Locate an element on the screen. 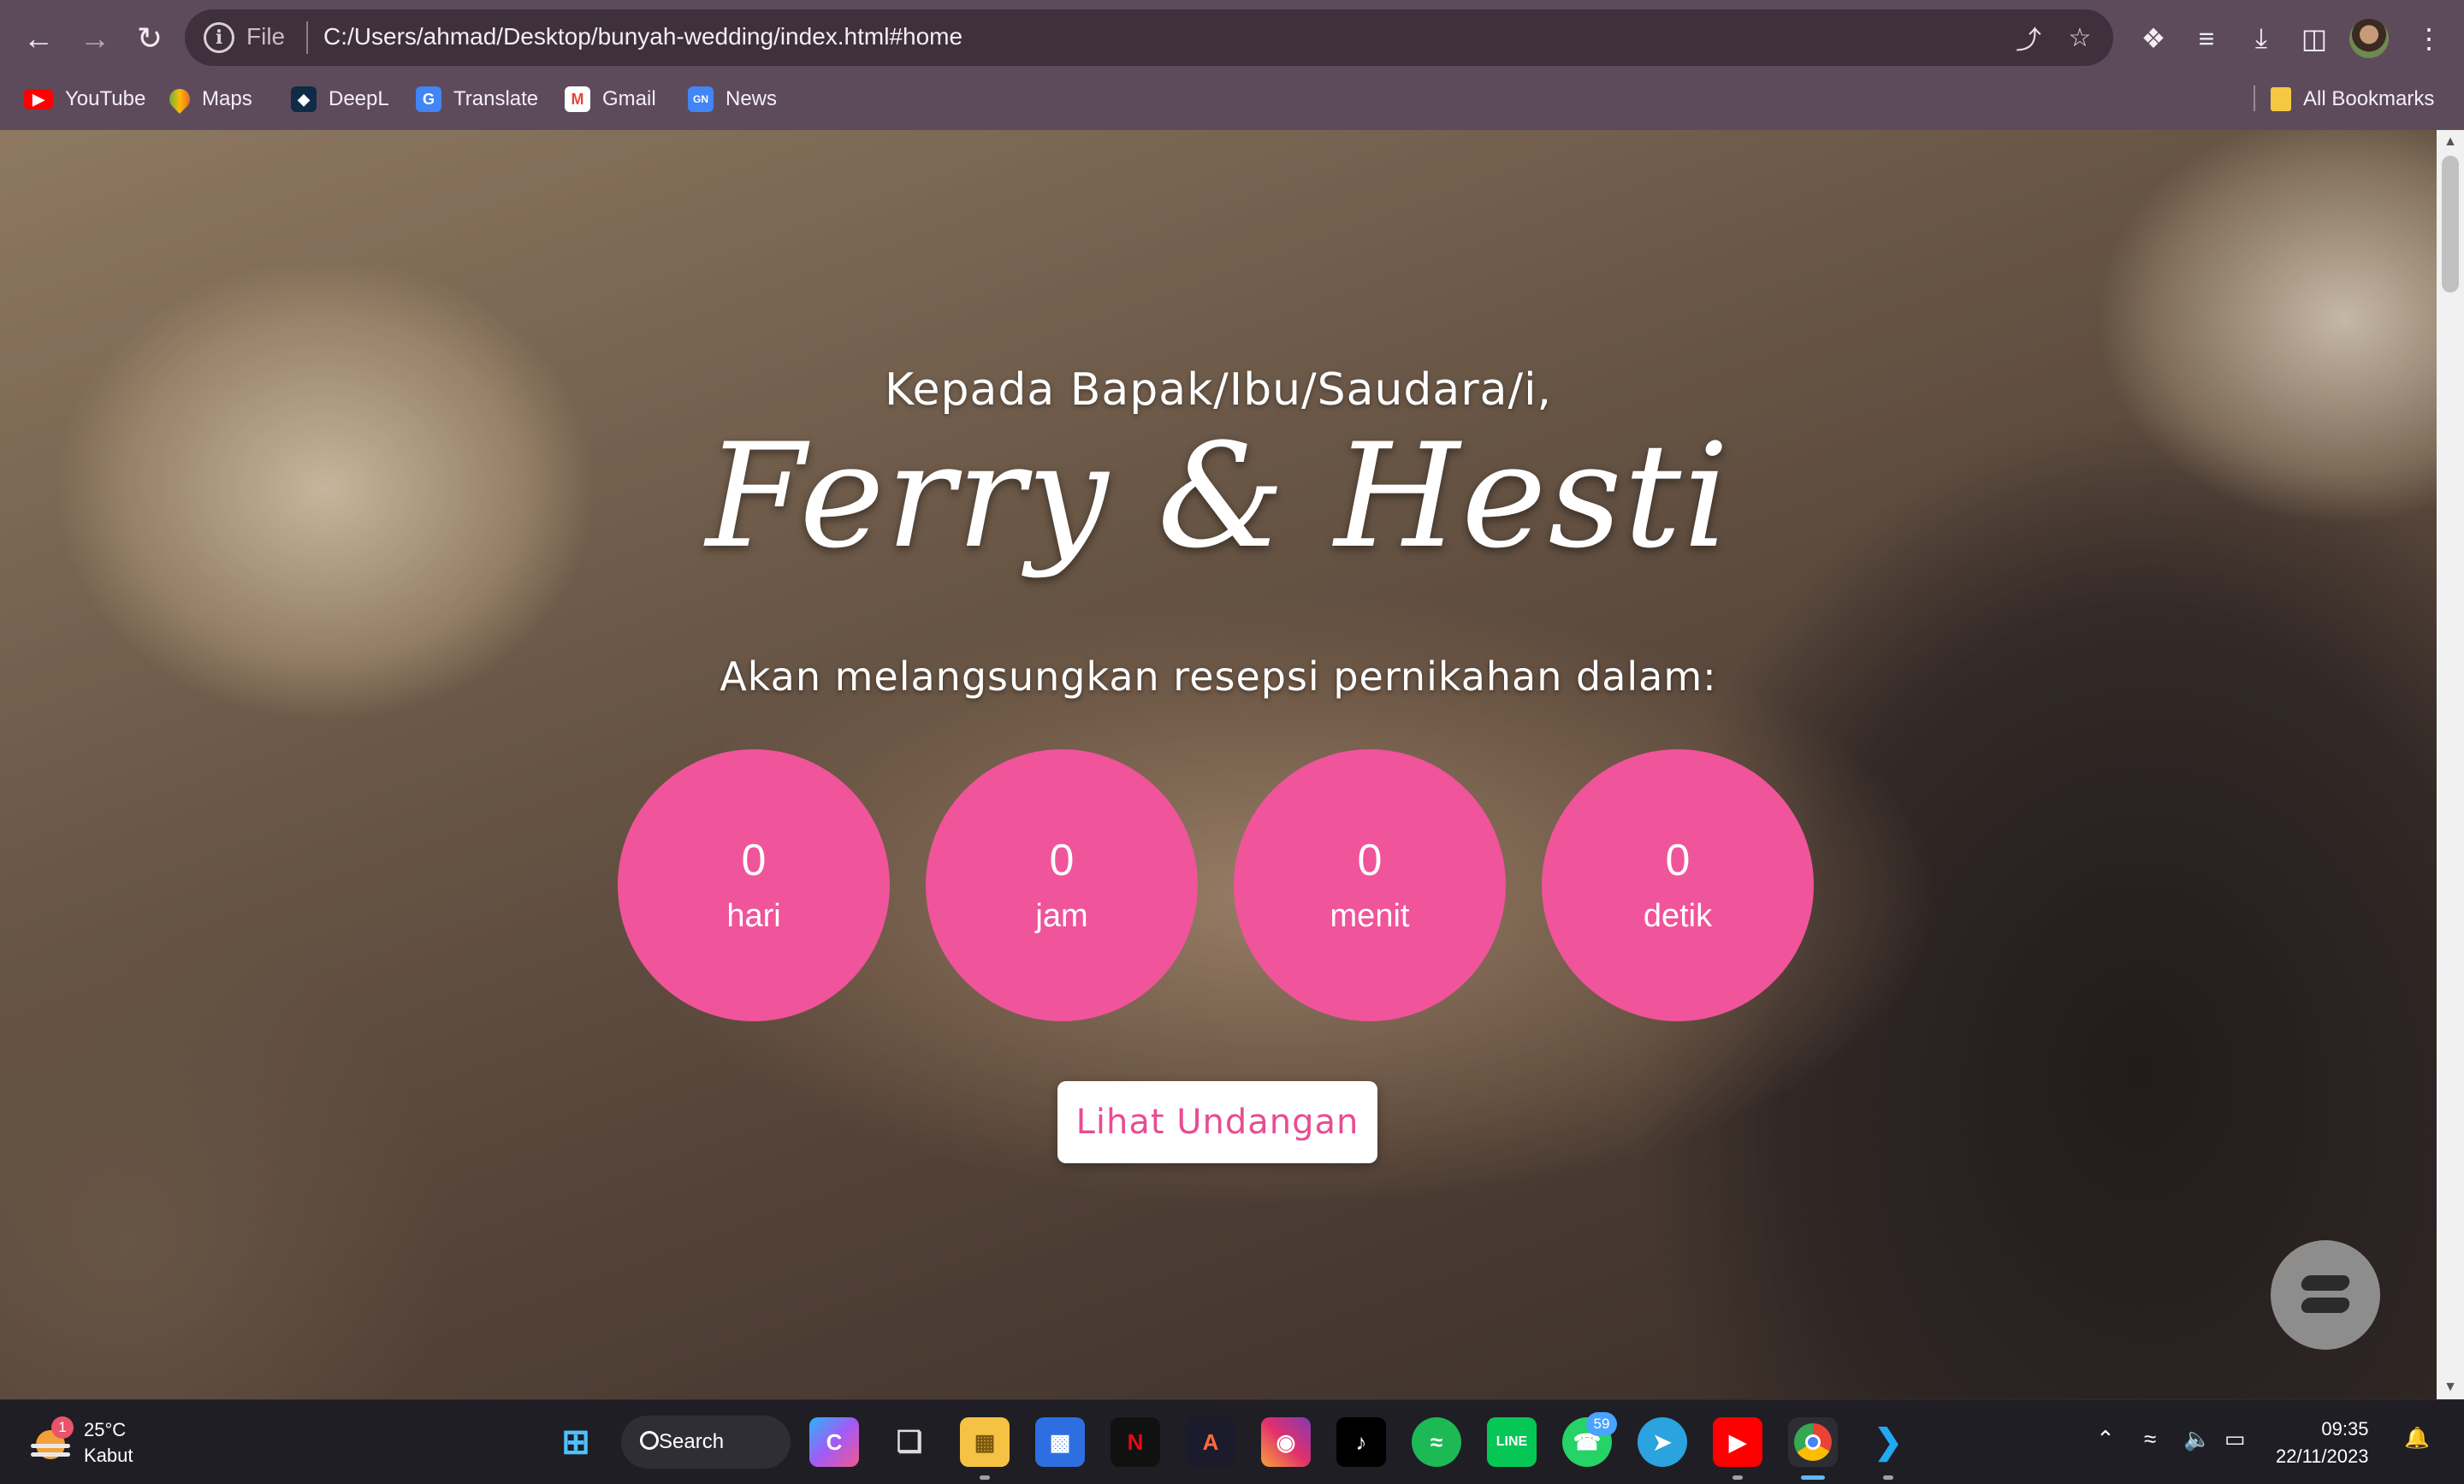 The height and width of the screenshot is (1484, 2464). bookmark-translate: G Translate is located at coordinates (477, 99).